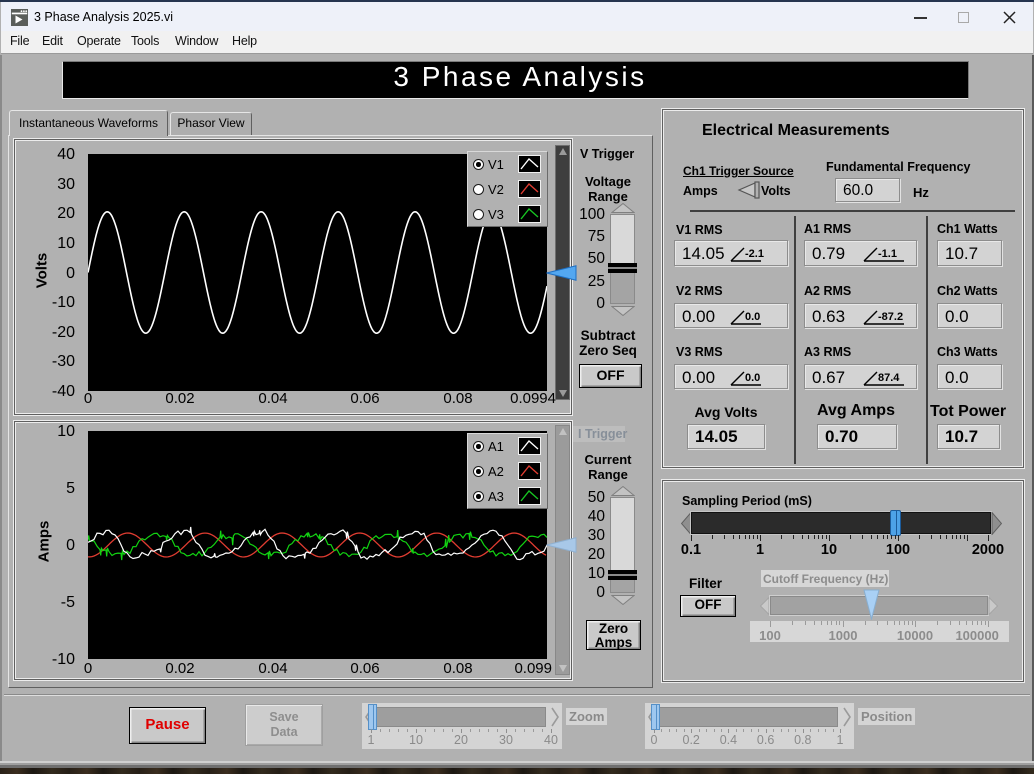  What do you see at coordinates (754, 254) in the screenshot?
I see `svg-text: -2.1` at bounding box center [754, 254].